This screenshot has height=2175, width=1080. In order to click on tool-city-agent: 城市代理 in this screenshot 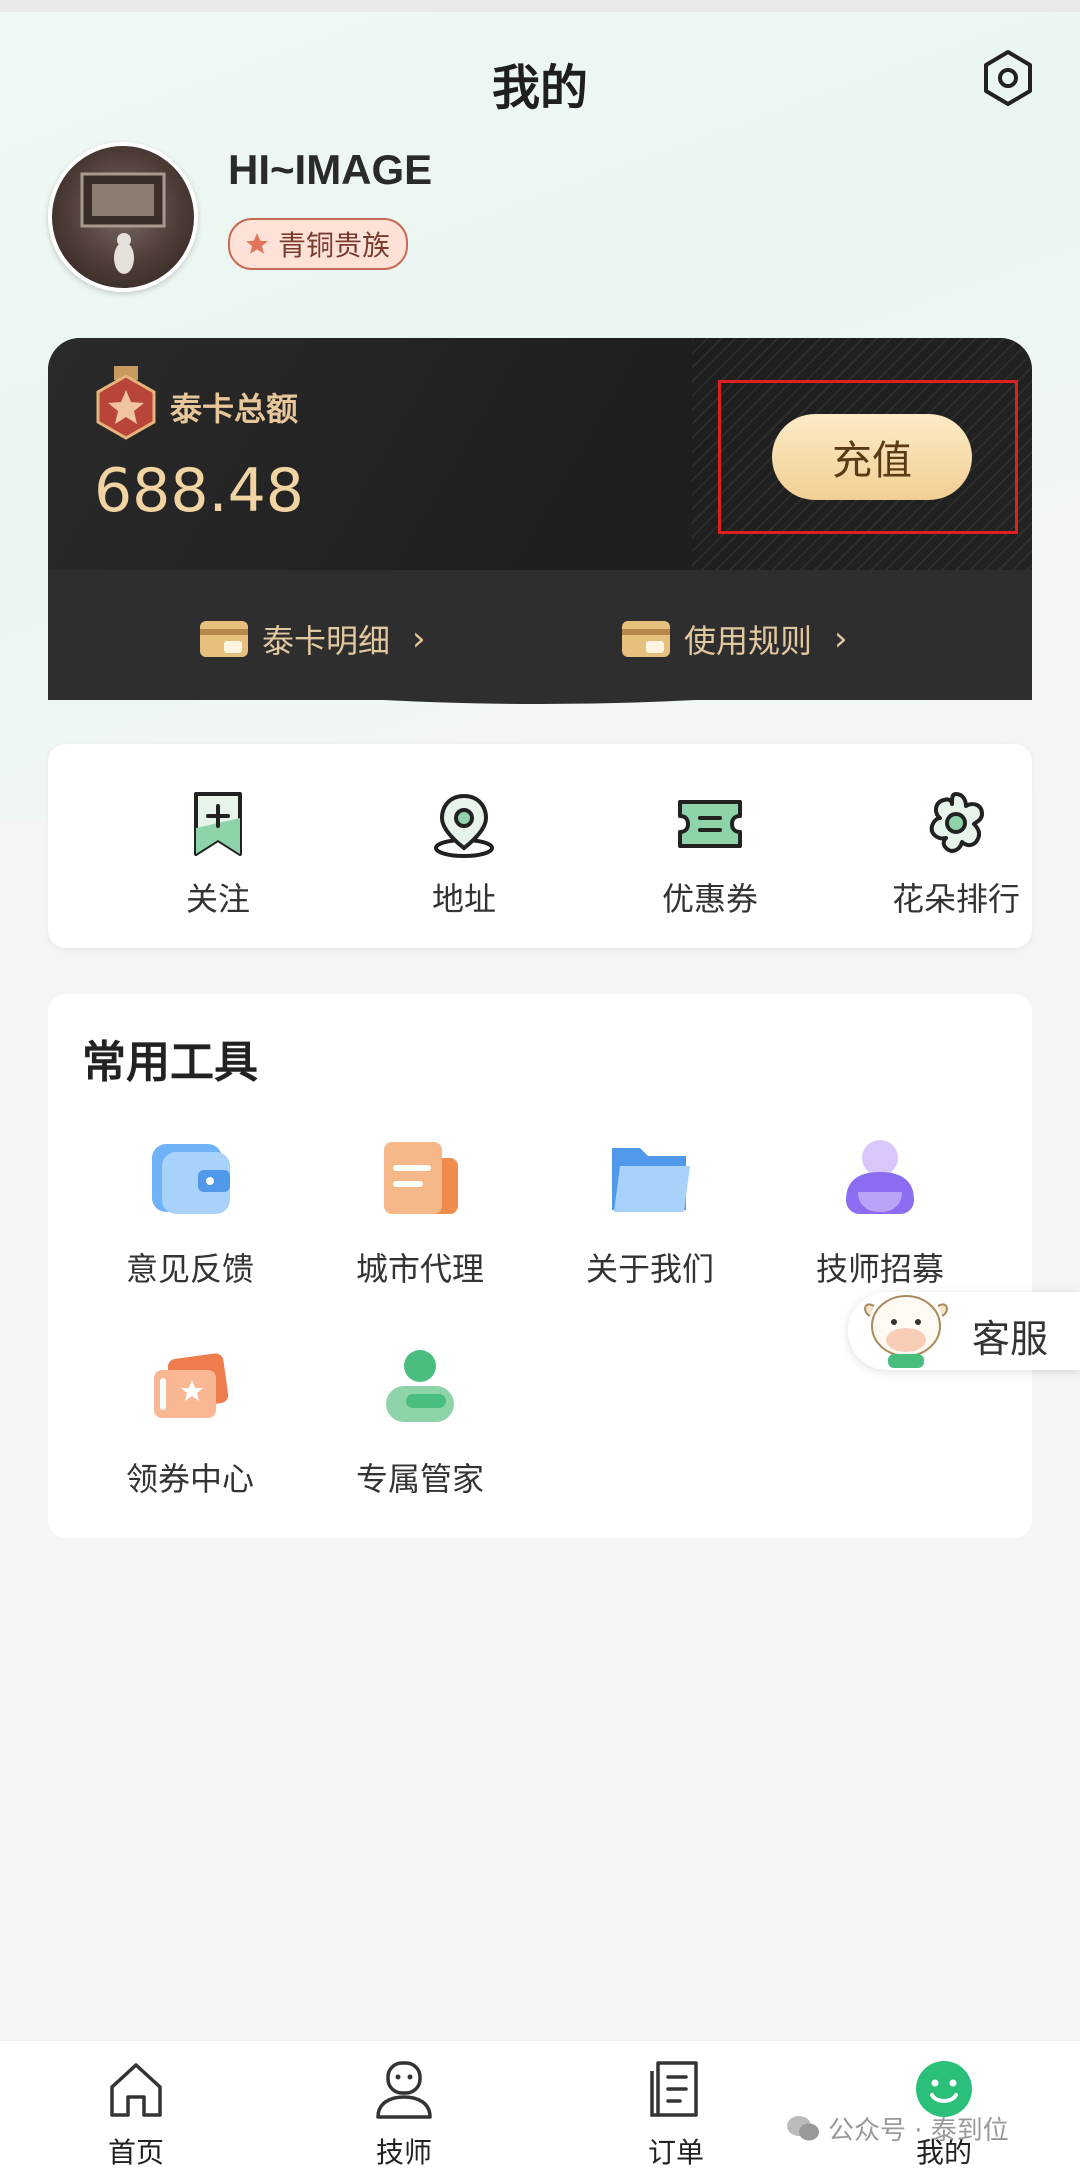, I will do `click(420, 1212)`.